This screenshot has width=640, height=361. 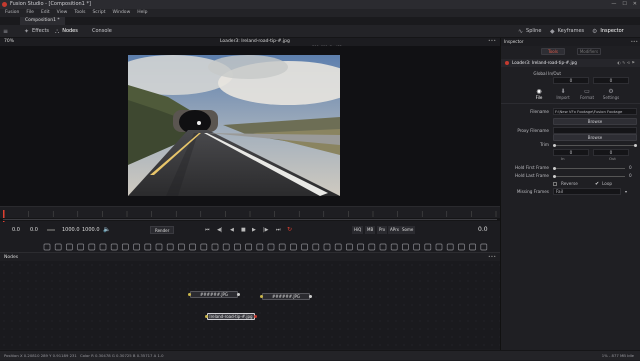 I want to click on menu-file: File, so click(x=30, y=13).